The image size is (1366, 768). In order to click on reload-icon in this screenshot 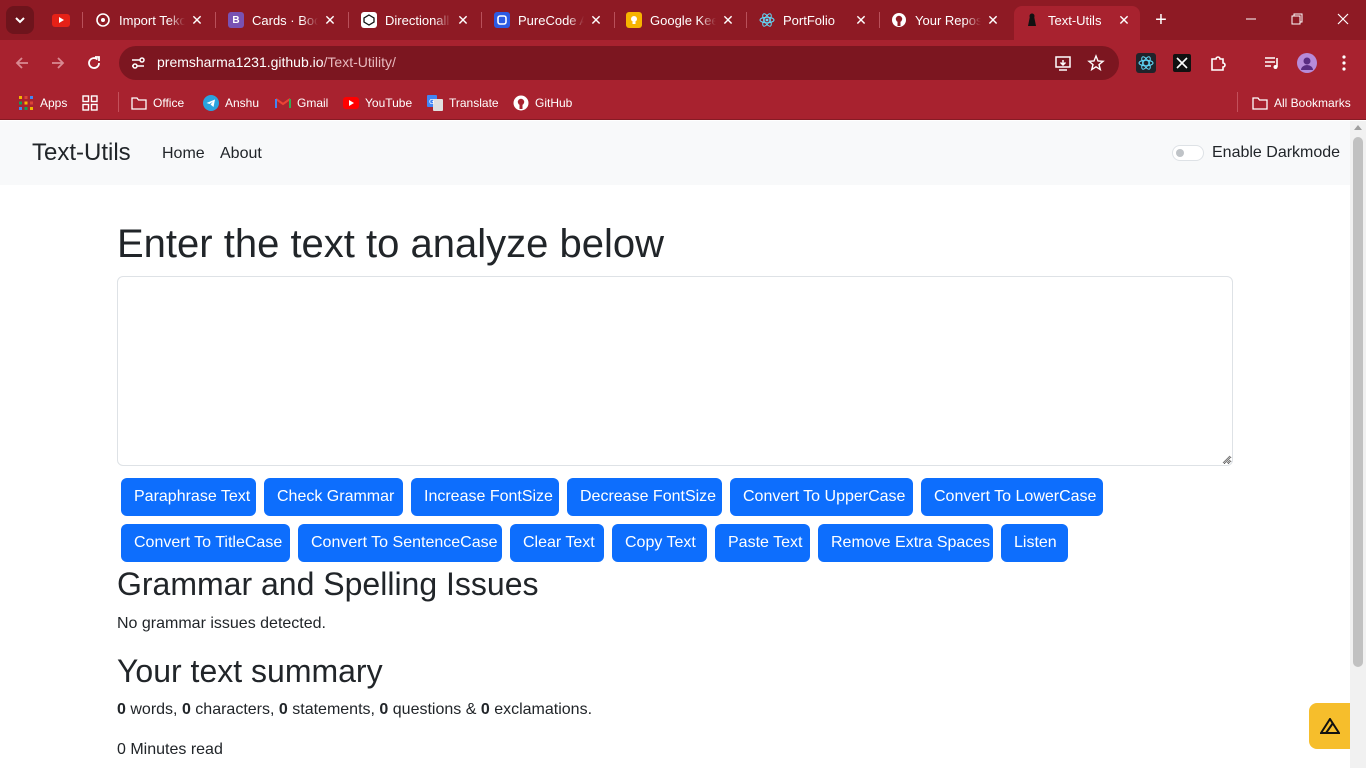, I will do `click(94, 63)`.